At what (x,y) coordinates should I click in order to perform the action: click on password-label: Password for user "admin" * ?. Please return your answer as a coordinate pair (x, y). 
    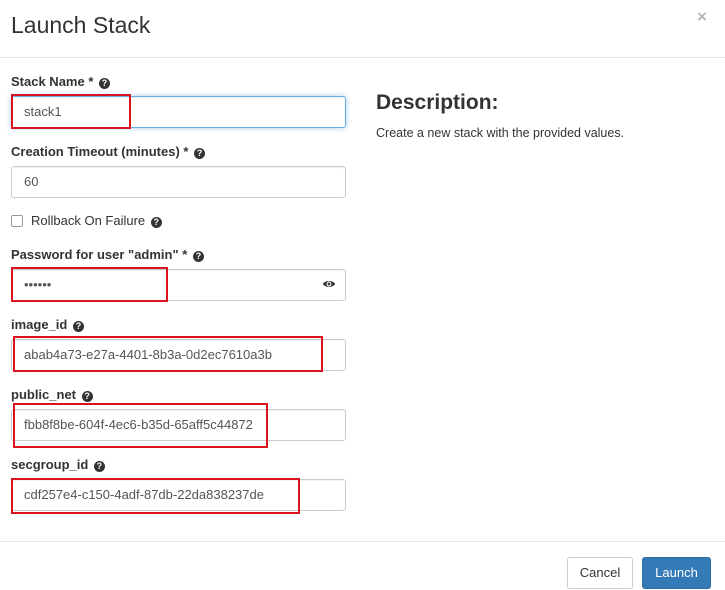
    Looking at the image, I should click on (107, 254).